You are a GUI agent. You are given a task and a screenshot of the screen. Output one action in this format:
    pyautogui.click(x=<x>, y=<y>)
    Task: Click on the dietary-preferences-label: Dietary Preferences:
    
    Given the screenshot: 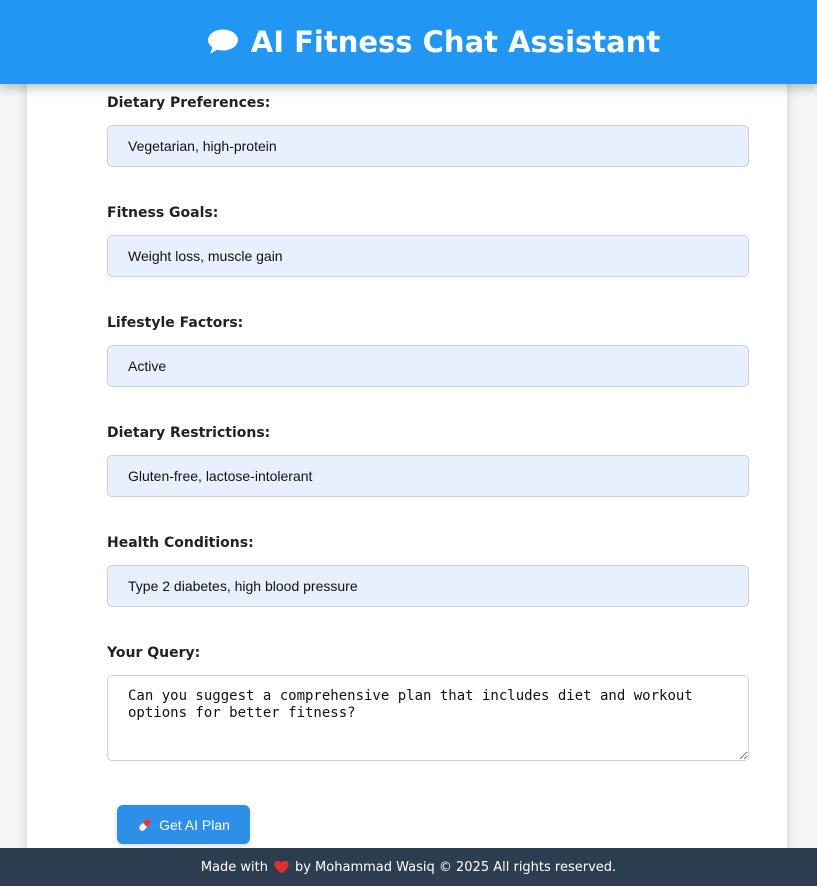 What is the action you would take?
    pyautogui.click(x=189, y=103)
    